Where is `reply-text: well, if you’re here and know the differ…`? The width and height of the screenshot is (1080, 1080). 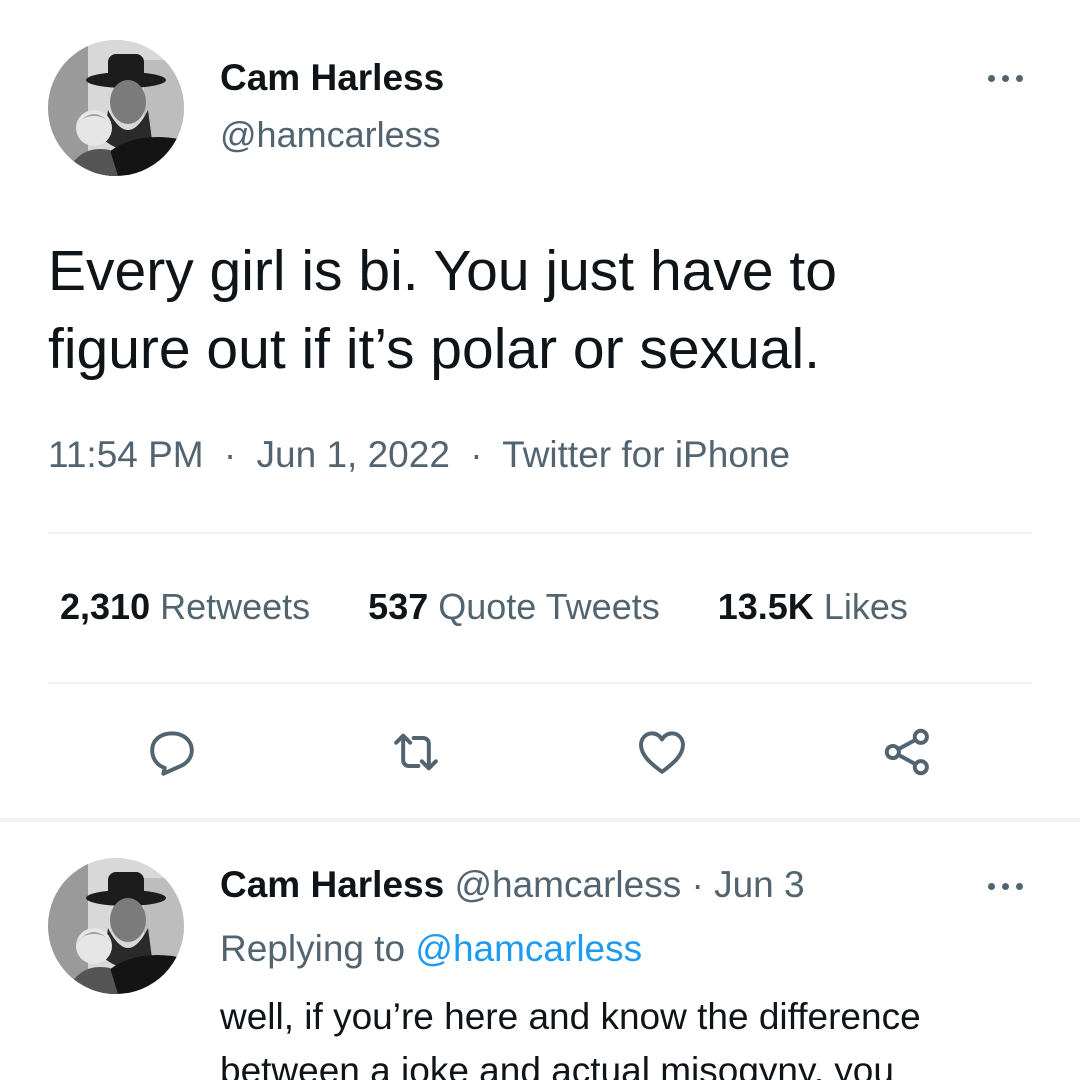
reply-text: well, if you’re here and know the differ… is located at coordinates (640, 1035).